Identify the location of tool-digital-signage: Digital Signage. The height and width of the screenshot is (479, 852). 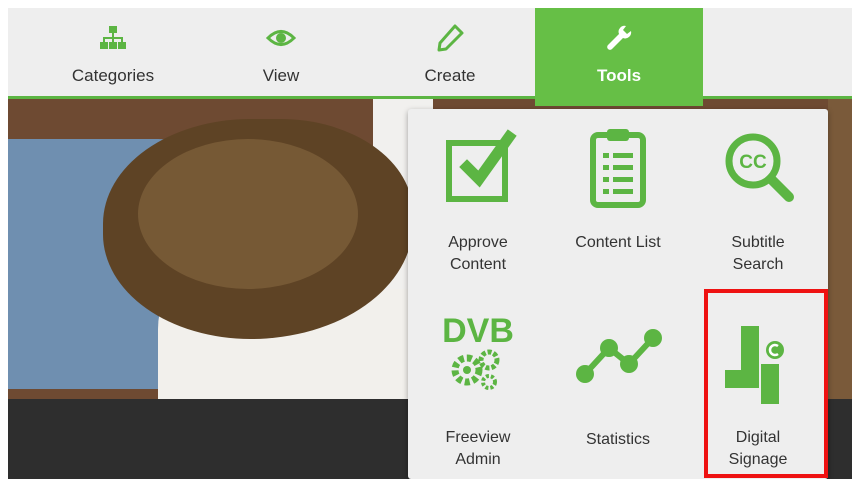
(758, 391).